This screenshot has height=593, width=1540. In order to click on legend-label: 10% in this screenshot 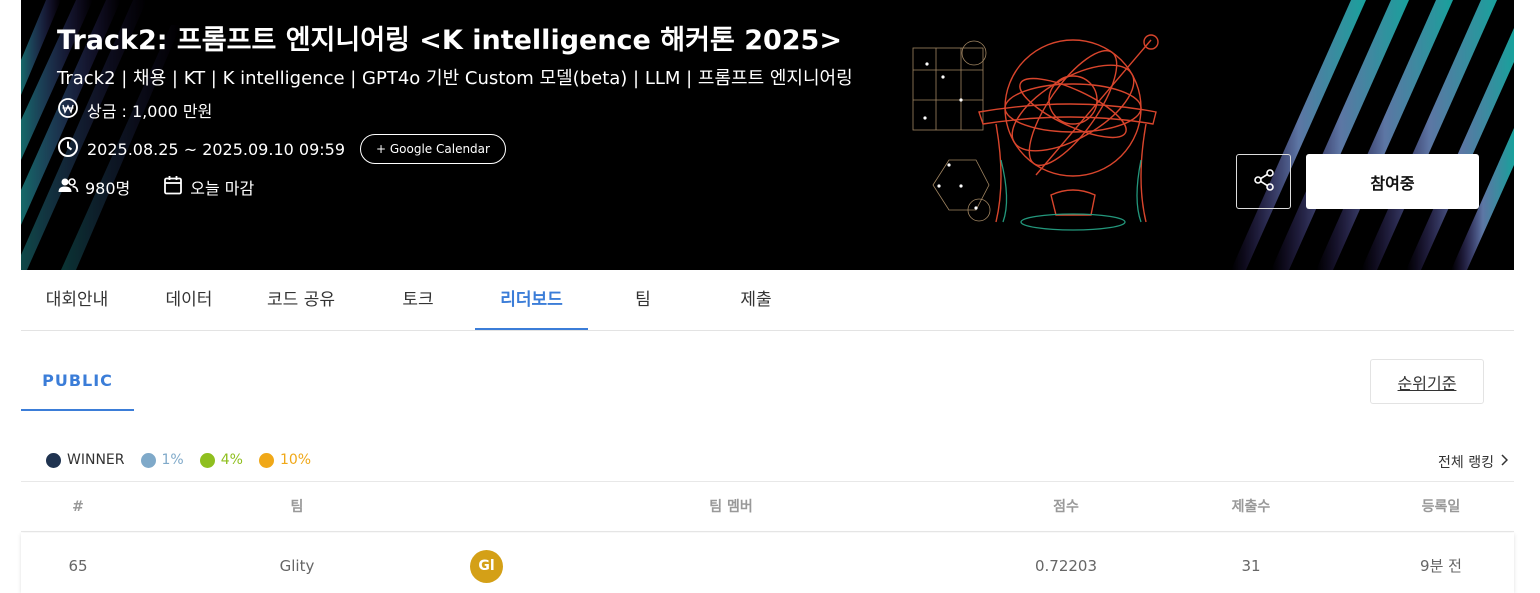, I will do `click(295, 460)`.